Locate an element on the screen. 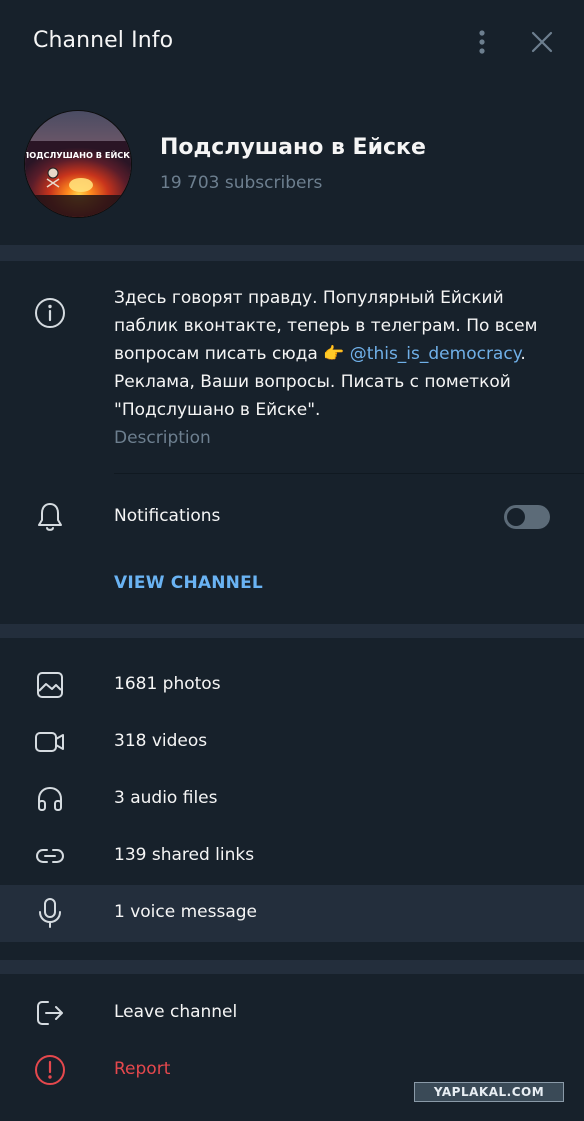  media-row-videos: 318 videos is located at coordinates (292, 742).